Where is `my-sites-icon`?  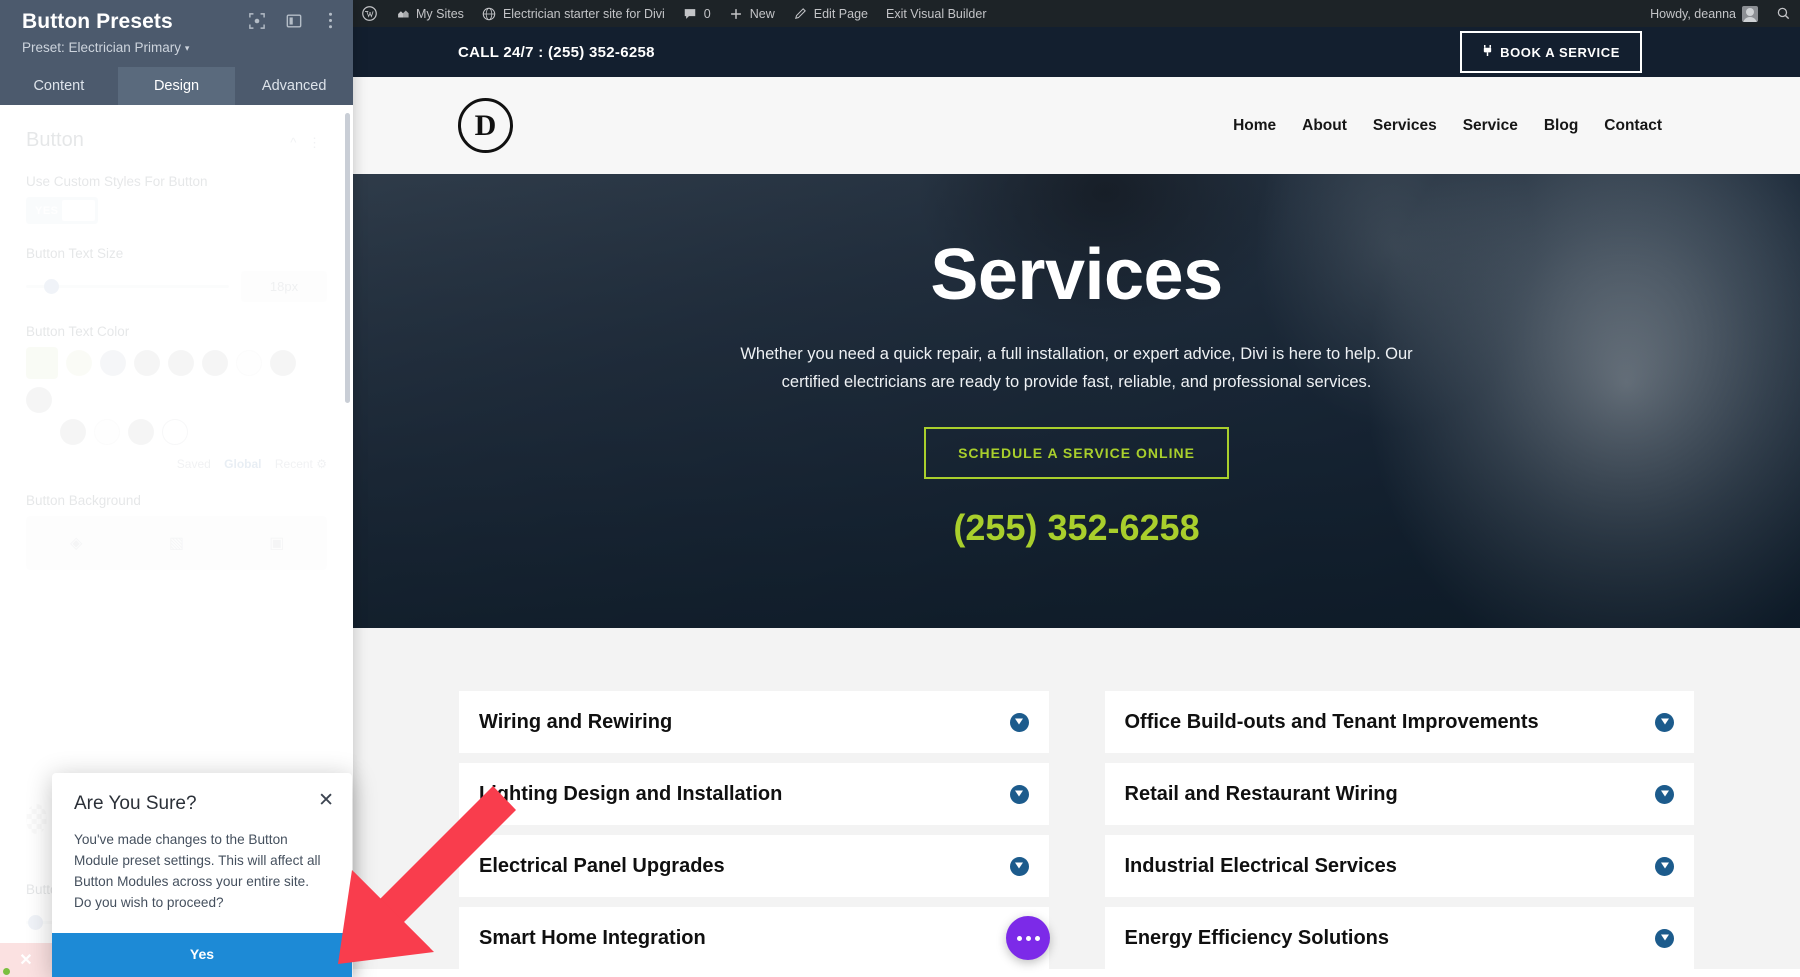 my-sites-icon is located at coordinates (402, 13).